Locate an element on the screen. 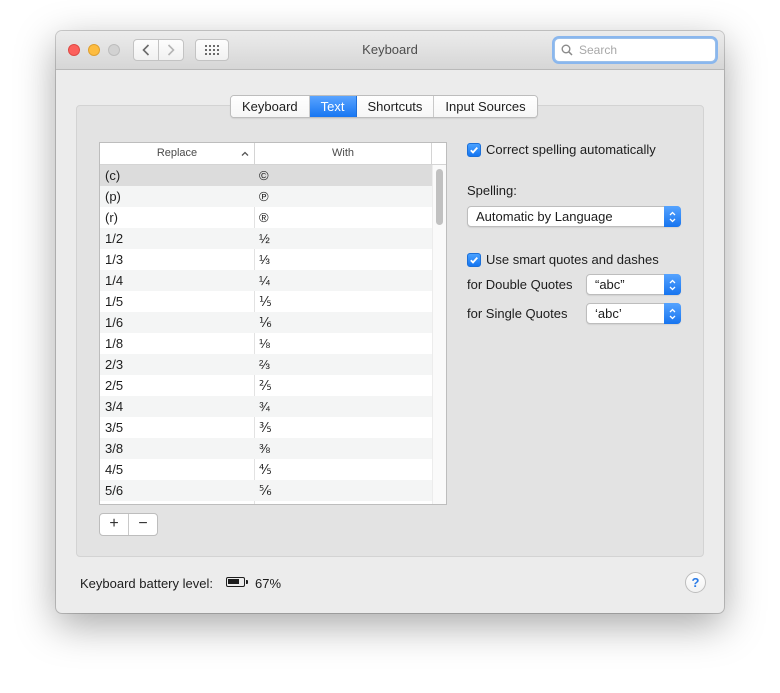  table-row: (p) ℗ is located at coordinates (266, 196).